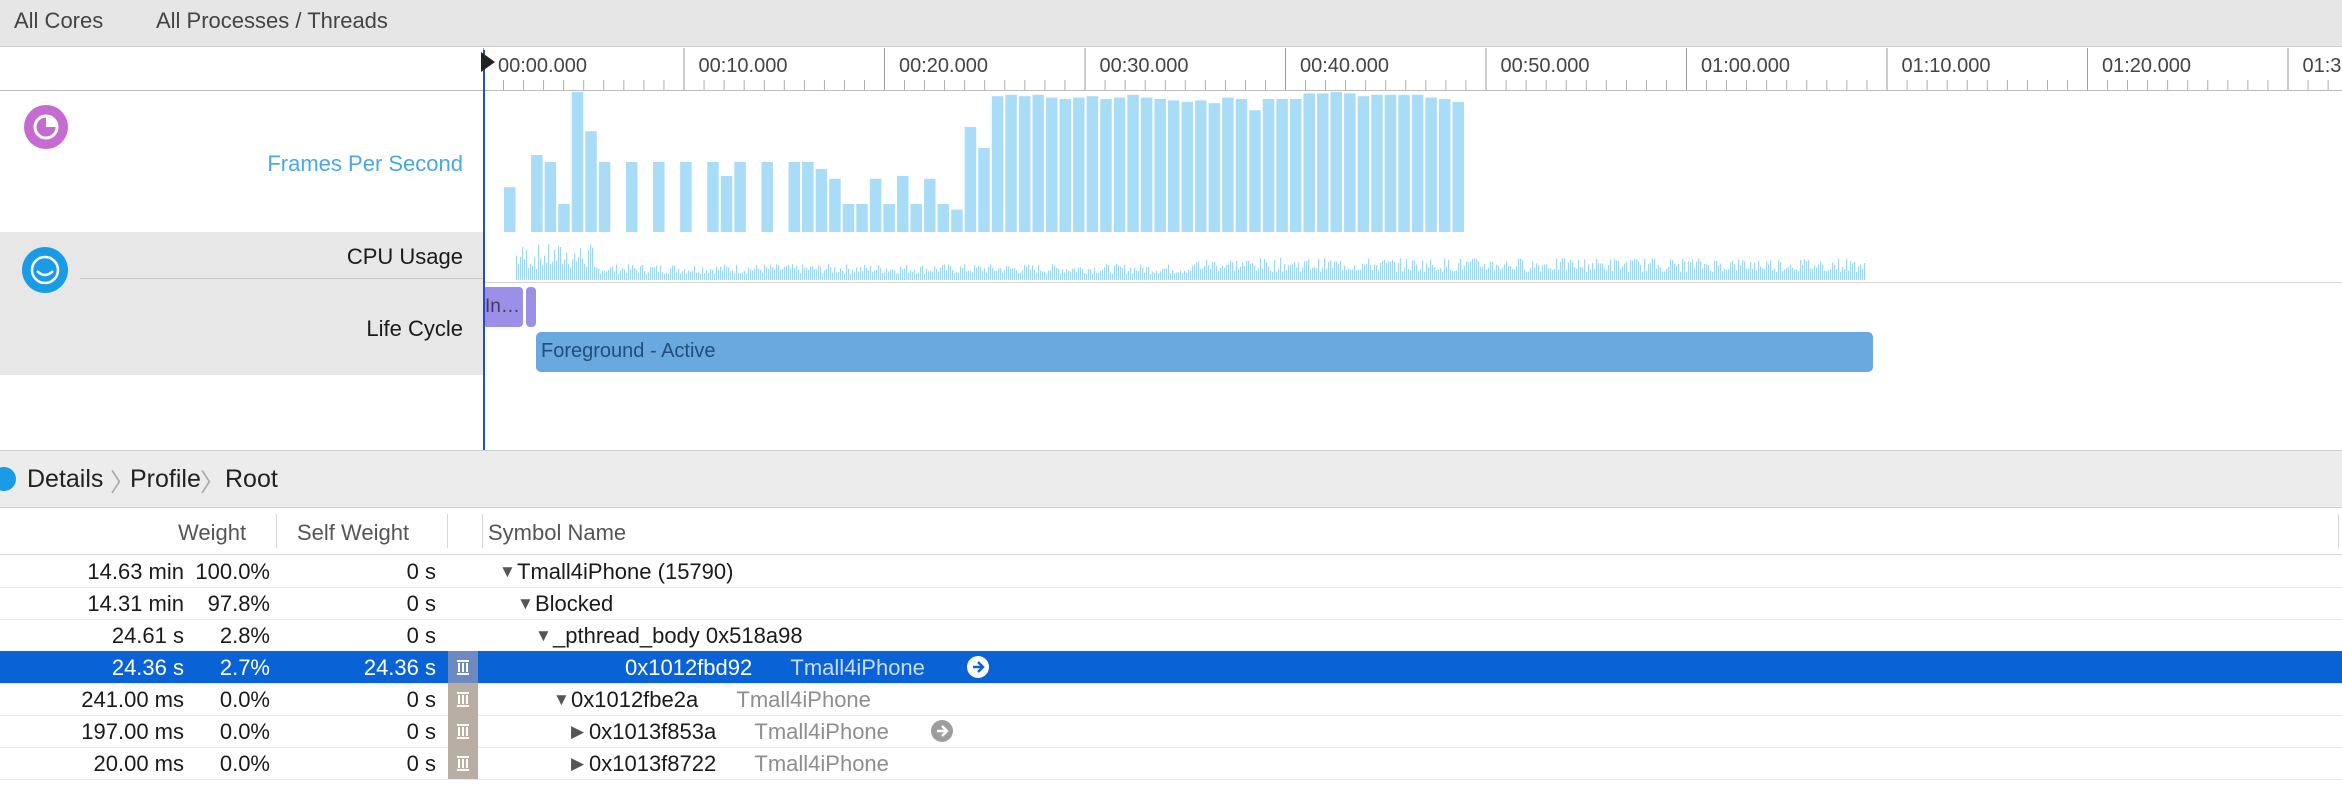 This screenshot has width=2342, height=785. What do you see at coordinates (1412, 162) in the screenshot?
I see `fps-track-graph` at bounding box center [1412, 162].